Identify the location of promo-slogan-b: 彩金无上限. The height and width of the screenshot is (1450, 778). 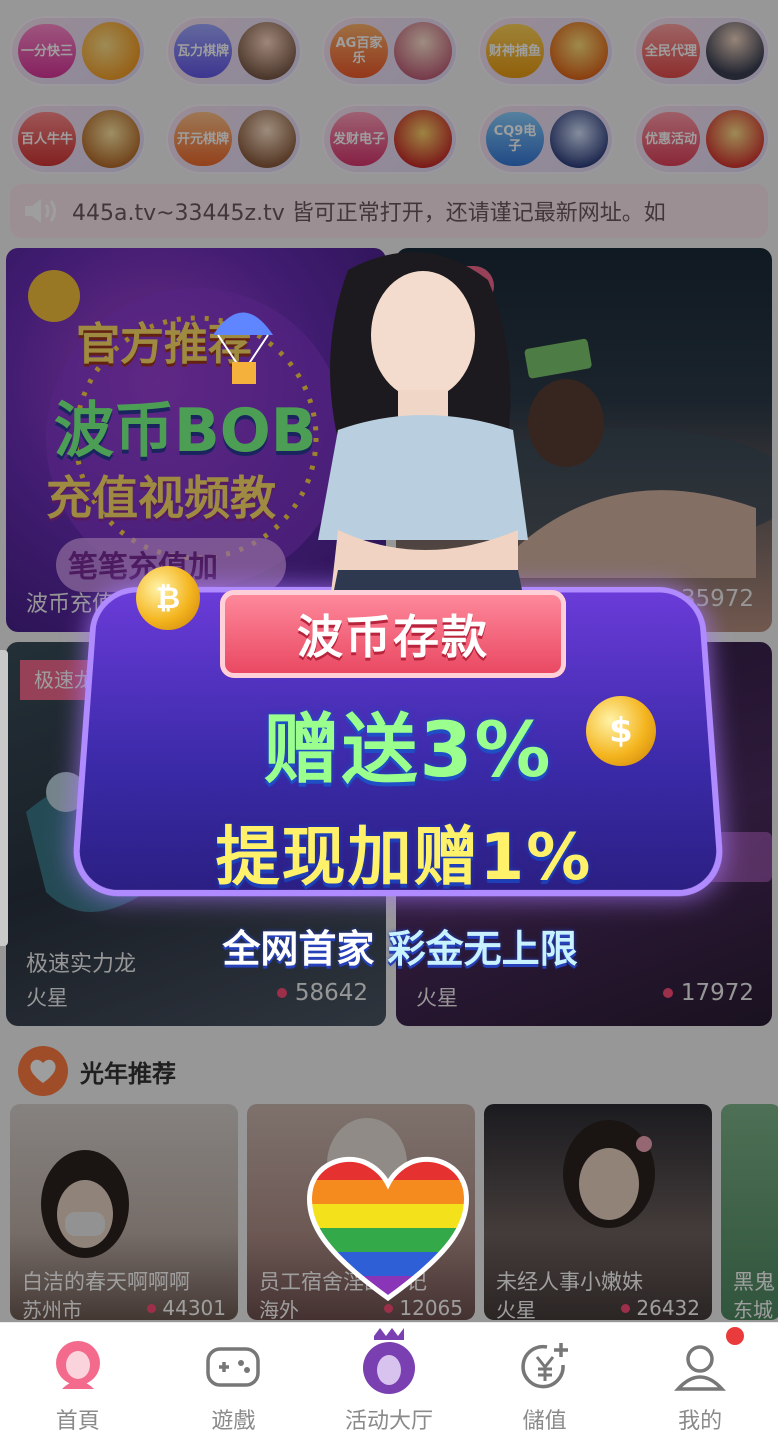
(482, 949).